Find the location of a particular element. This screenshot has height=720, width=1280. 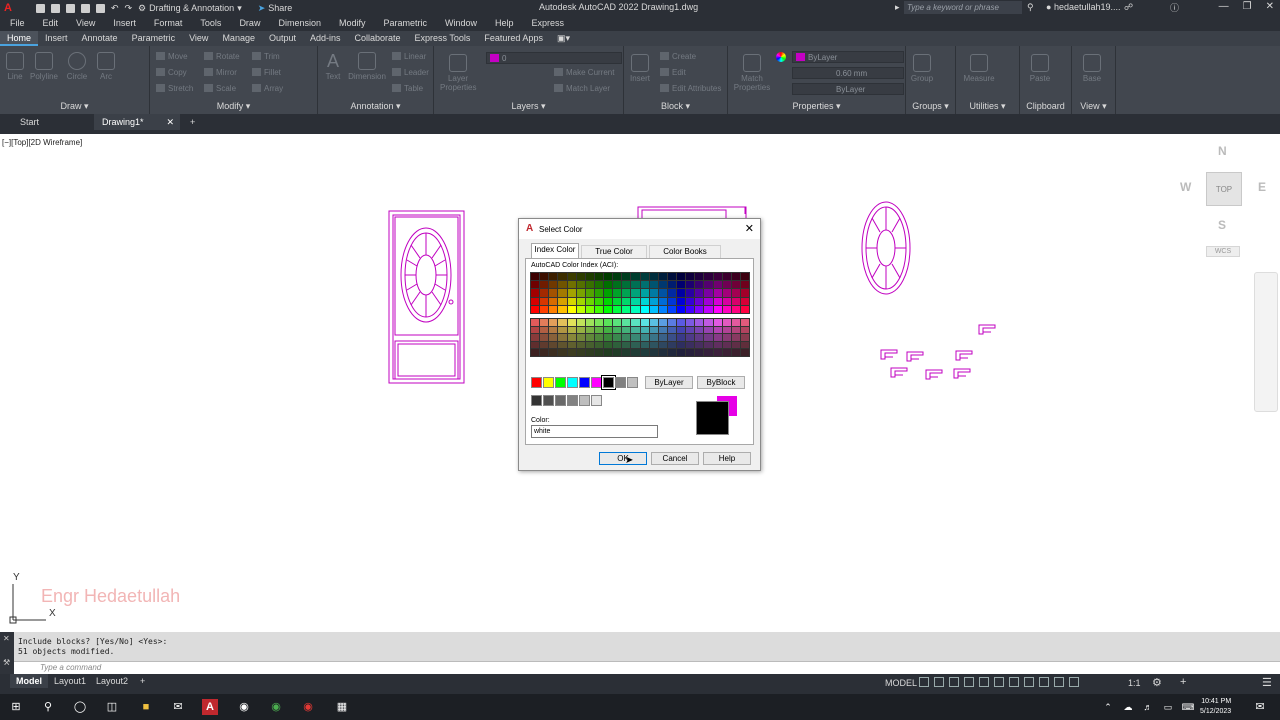

panel-title-modify: Modify ▾ is located at coordinates (233, 106).